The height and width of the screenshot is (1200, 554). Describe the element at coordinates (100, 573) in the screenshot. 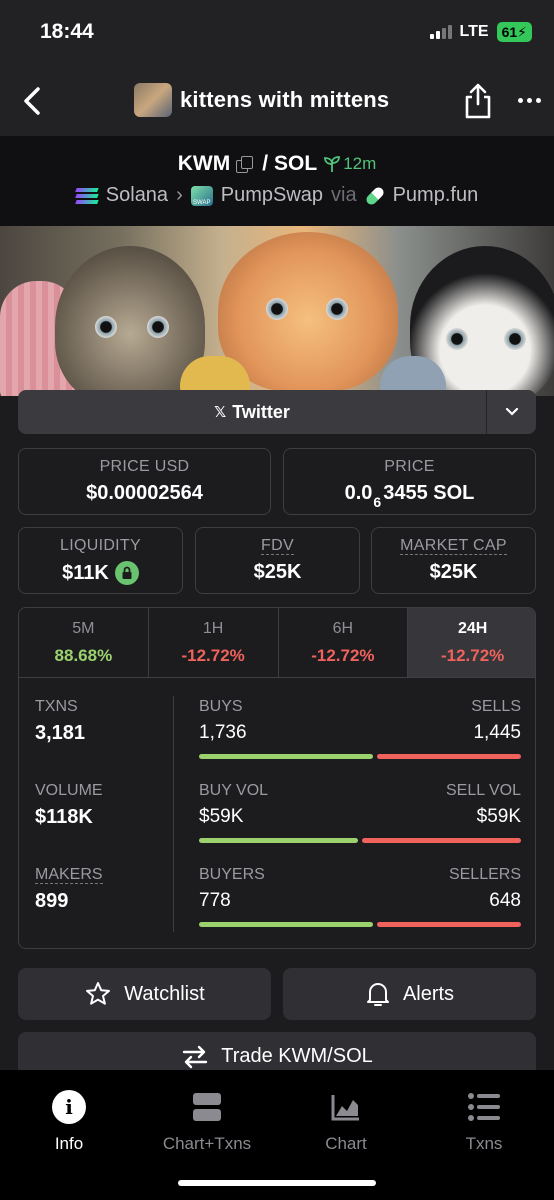

I see `liquidity-value-group: $11K` at that location.